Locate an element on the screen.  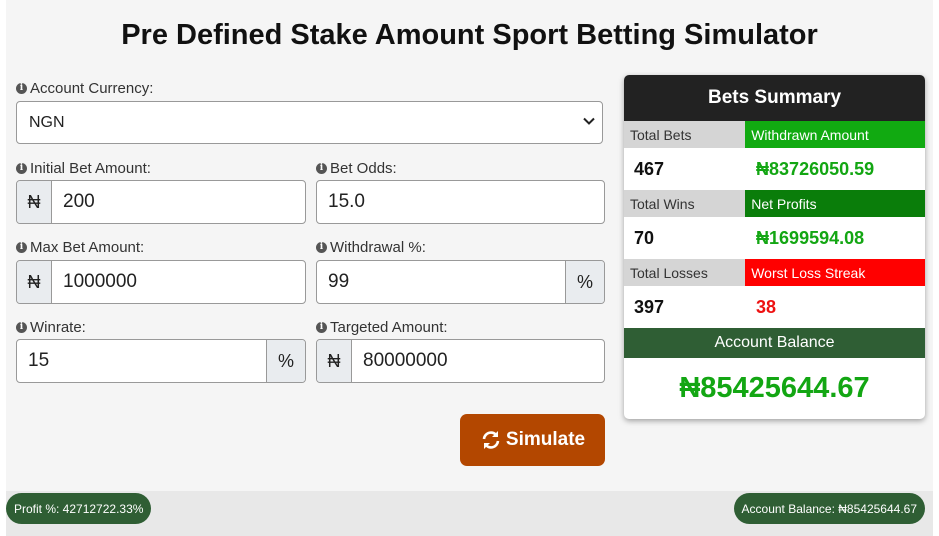
simulate-button: Simulate is located at coordinates (532, 440).